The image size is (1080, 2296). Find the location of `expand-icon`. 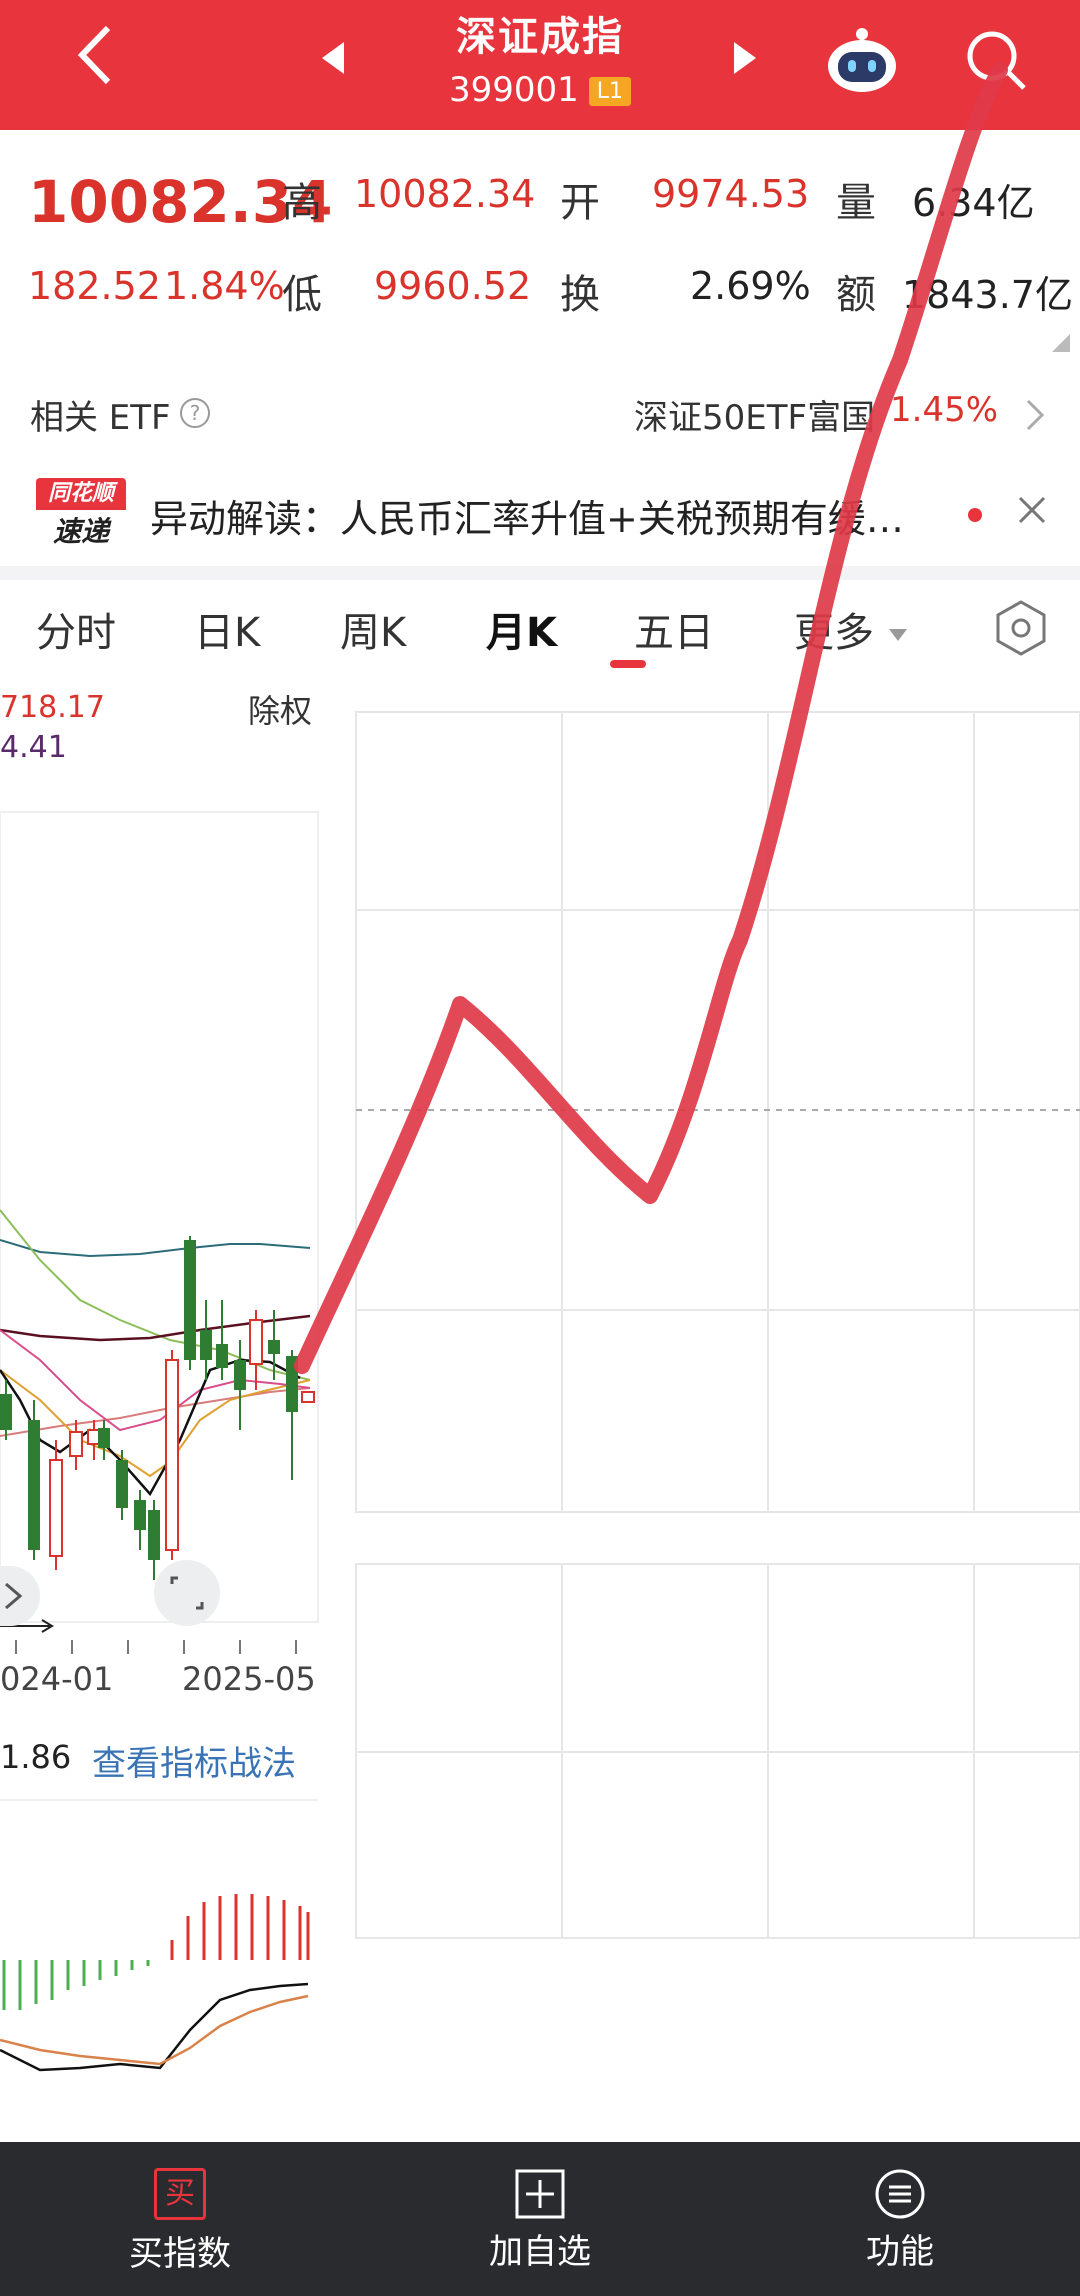

expand-icon is located at coordinates (187, 1593).